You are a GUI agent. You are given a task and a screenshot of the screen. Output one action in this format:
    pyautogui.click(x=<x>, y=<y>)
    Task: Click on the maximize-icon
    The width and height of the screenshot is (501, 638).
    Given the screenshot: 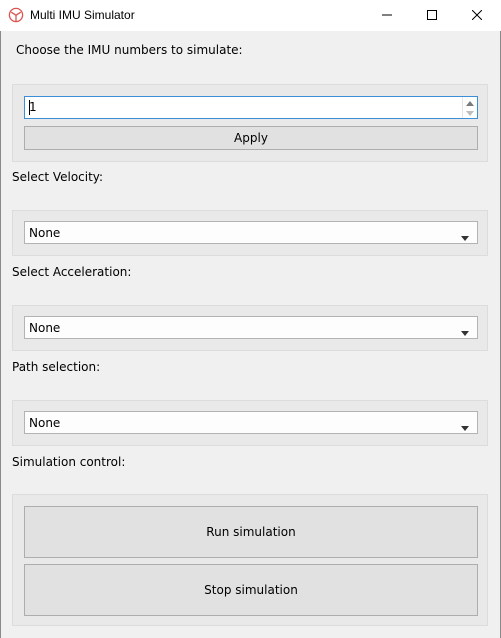 What is the action you would take?
    pyautogui.click(x=431, y=16)
    